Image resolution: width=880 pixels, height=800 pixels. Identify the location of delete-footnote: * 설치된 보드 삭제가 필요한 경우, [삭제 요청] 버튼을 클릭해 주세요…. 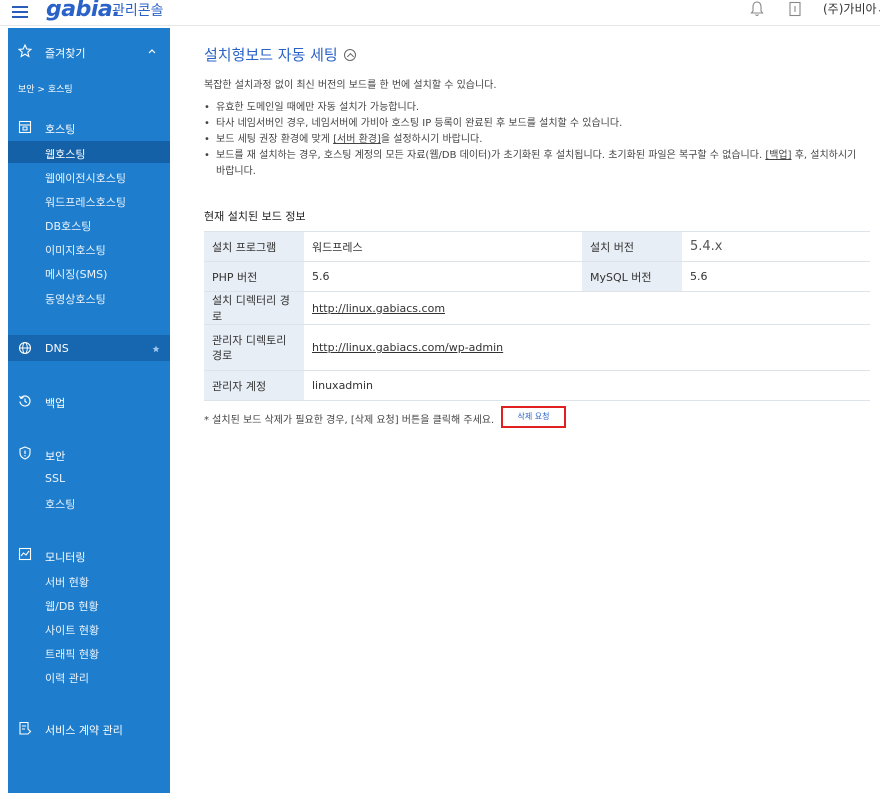
(349, 420).